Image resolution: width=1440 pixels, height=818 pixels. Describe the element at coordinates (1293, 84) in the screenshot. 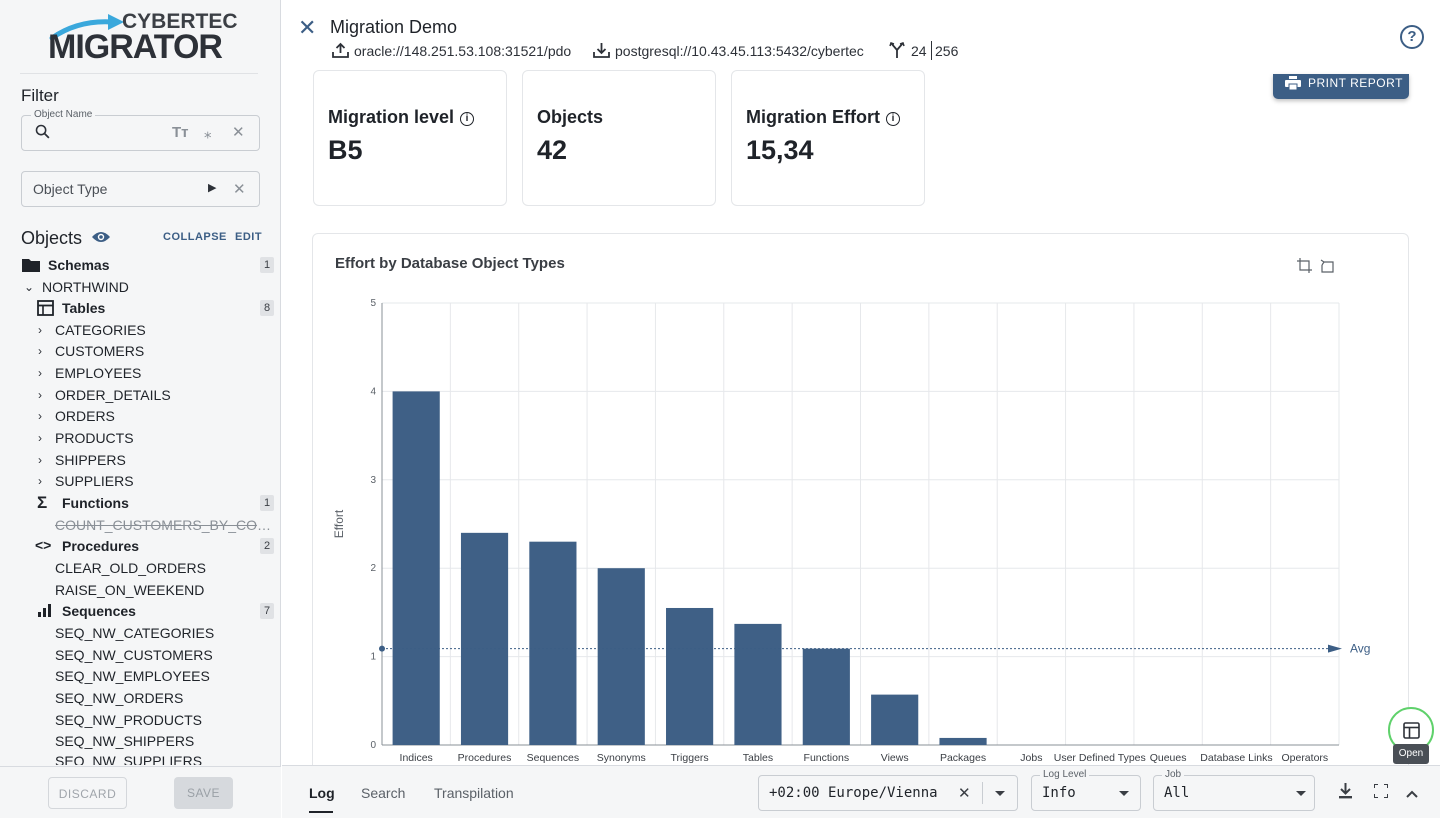

I see `printer-icon` at that location.